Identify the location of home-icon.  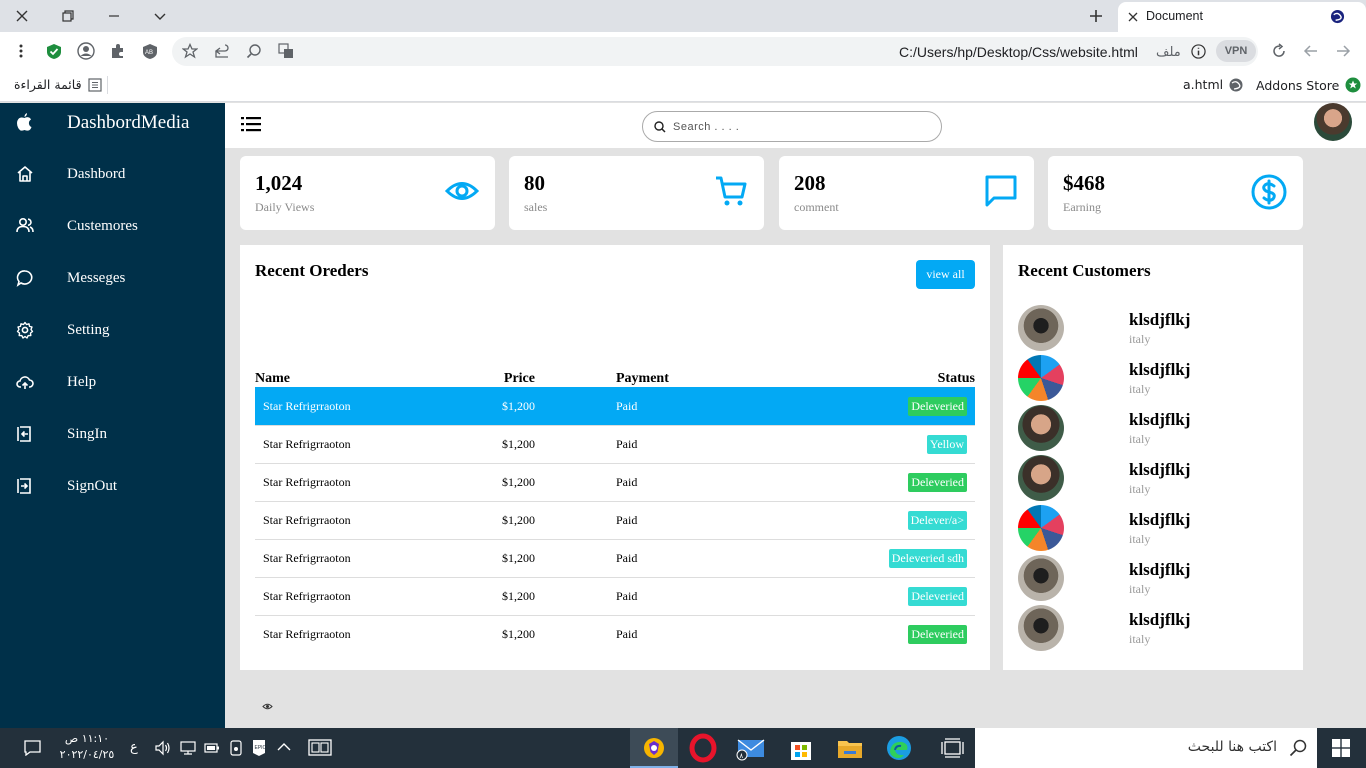
(25, 174).